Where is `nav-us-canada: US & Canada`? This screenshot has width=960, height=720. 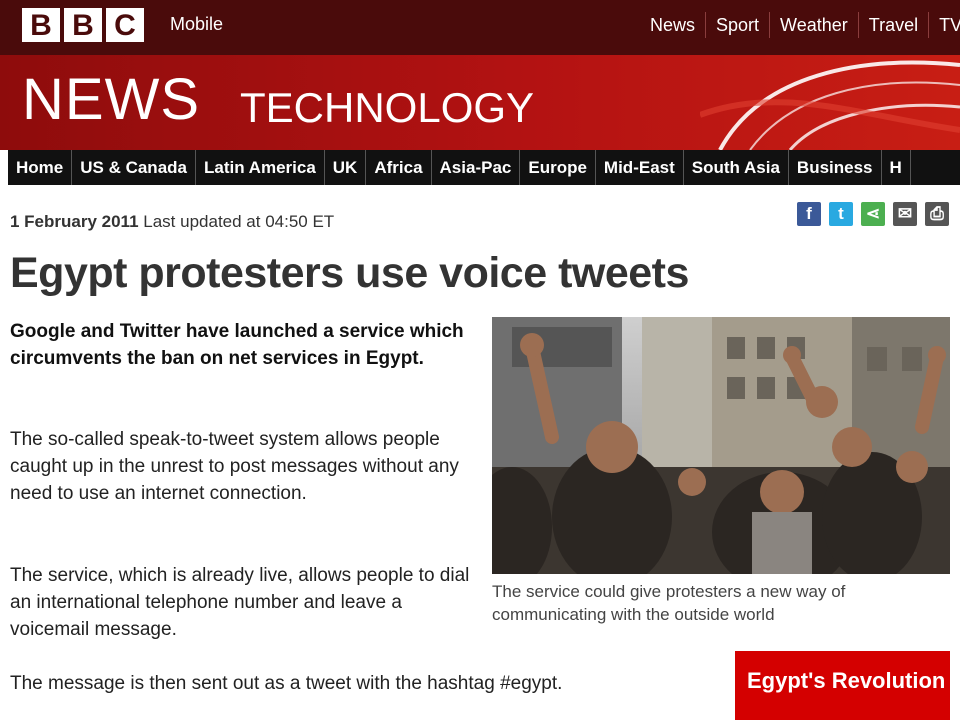
nav-us-canada: US & Canada is located at coordinates (134, 167).